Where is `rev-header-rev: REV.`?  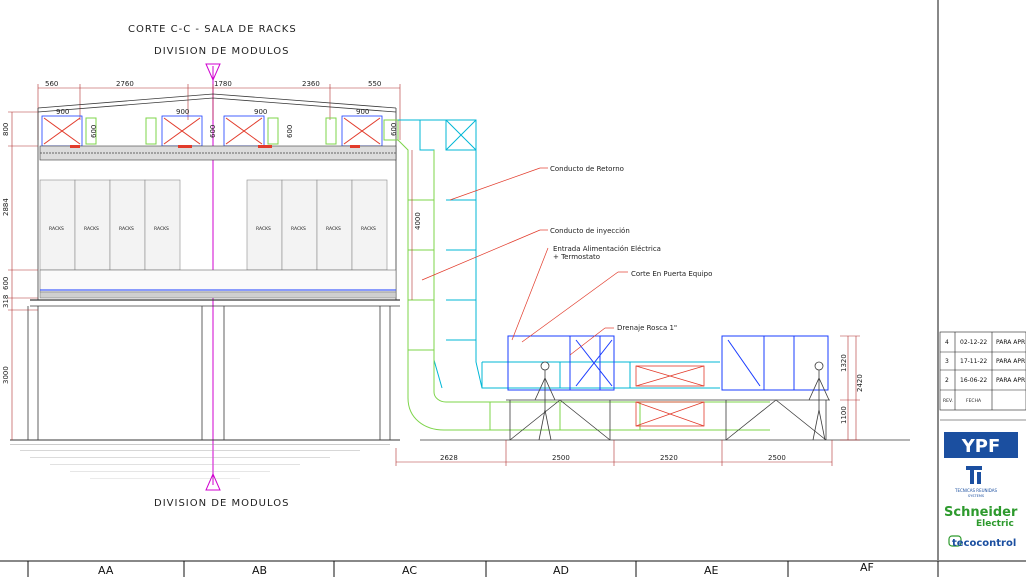
rev-header-rev: REV. is located at coordinates (948, 401).